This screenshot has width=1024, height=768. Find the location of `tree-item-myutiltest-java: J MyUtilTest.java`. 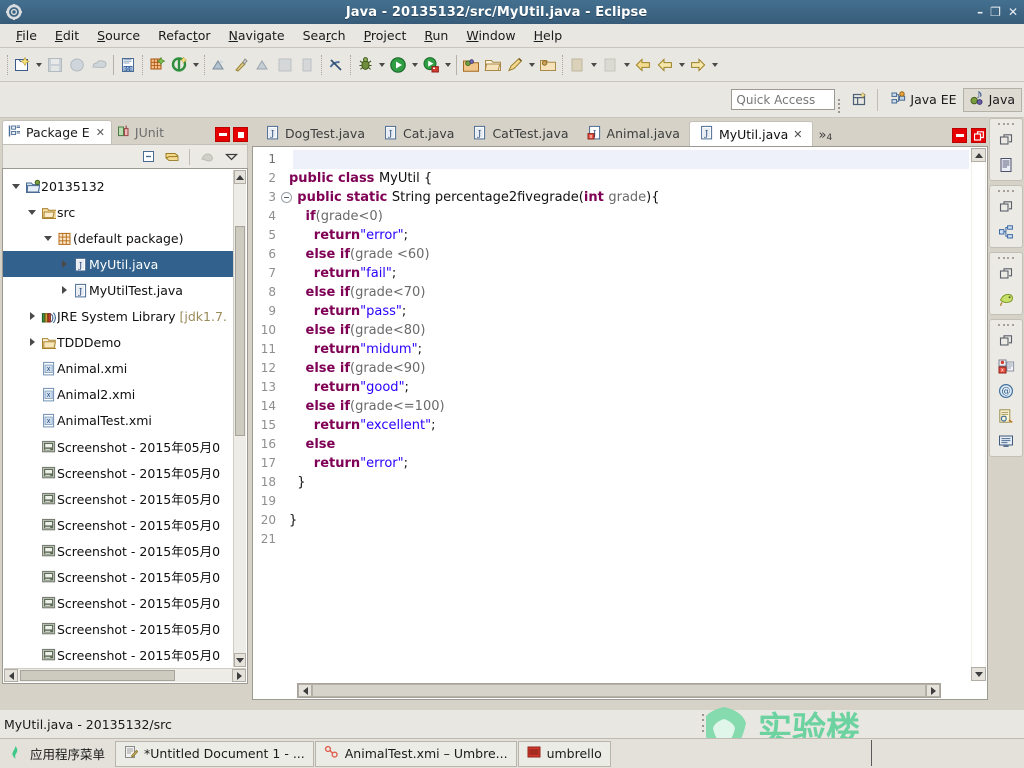

tree-item-myutiltest-java: J MyUtilTest.java is located at coordinates (118, 290).